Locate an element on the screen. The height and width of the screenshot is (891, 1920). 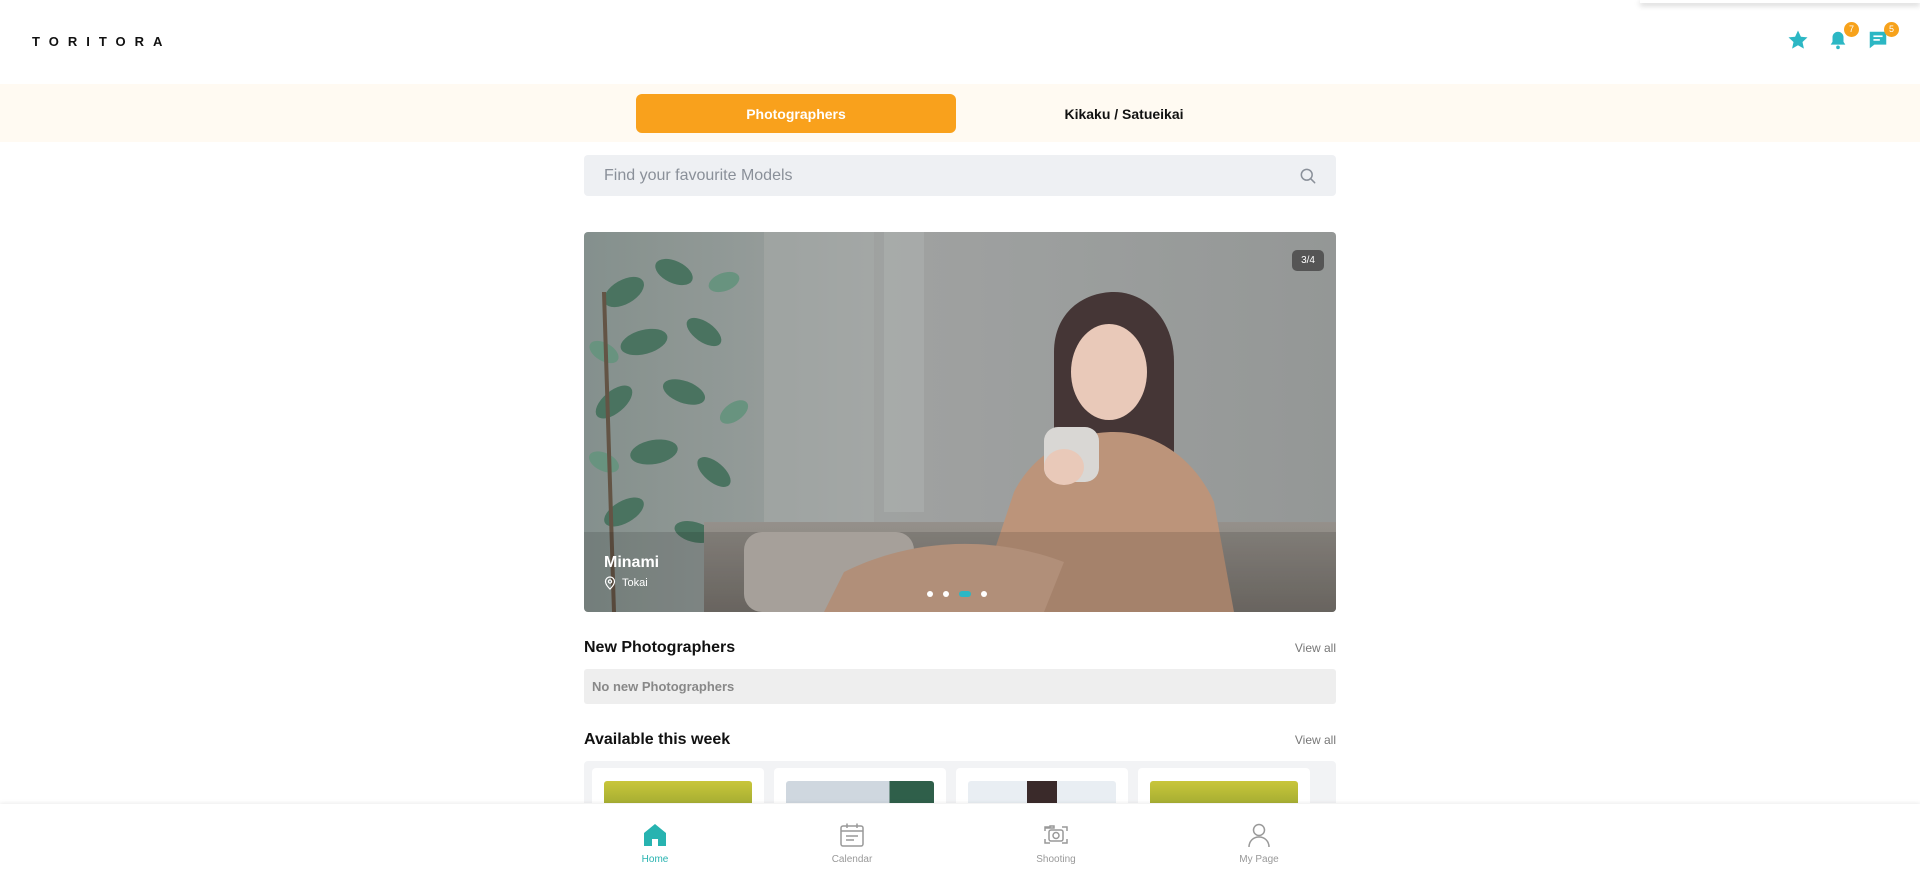
nav-shooting-label: Shooting is located at coordinates (1056, 859).